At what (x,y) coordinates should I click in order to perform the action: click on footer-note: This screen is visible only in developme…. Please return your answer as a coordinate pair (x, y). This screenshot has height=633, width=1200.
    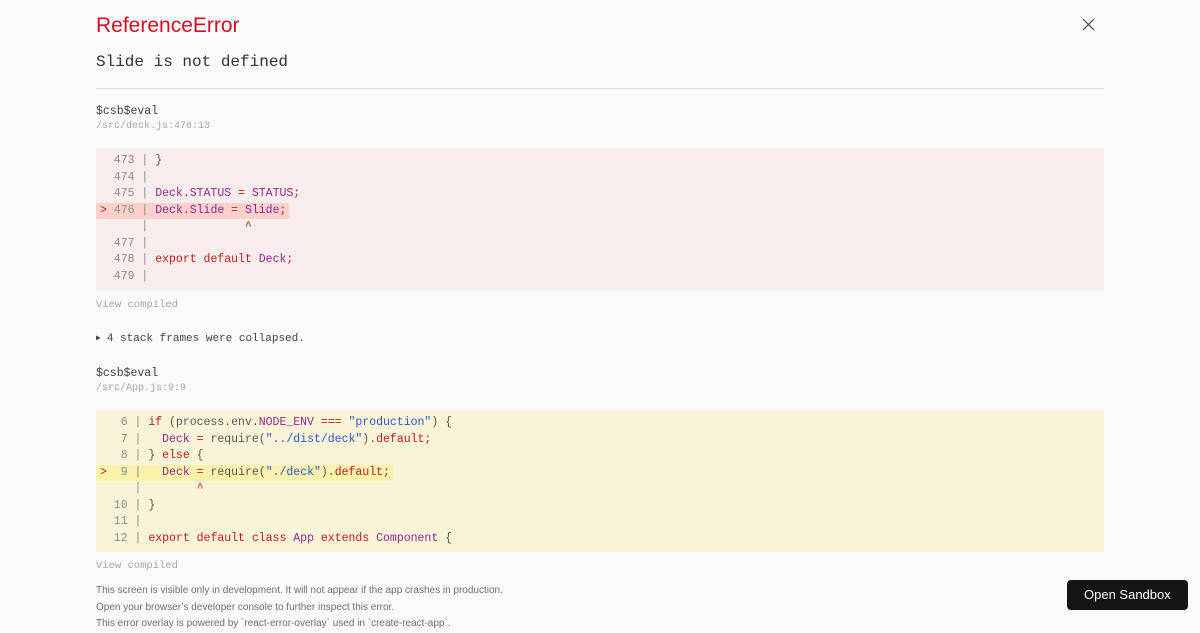
    Looking at the image, I should click on (600, 608).